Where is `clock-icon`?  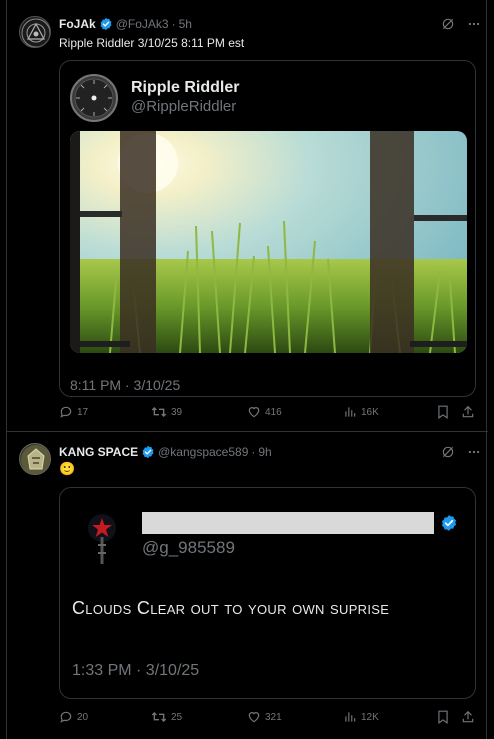
clock-icon is located at coordinates (94, 98).